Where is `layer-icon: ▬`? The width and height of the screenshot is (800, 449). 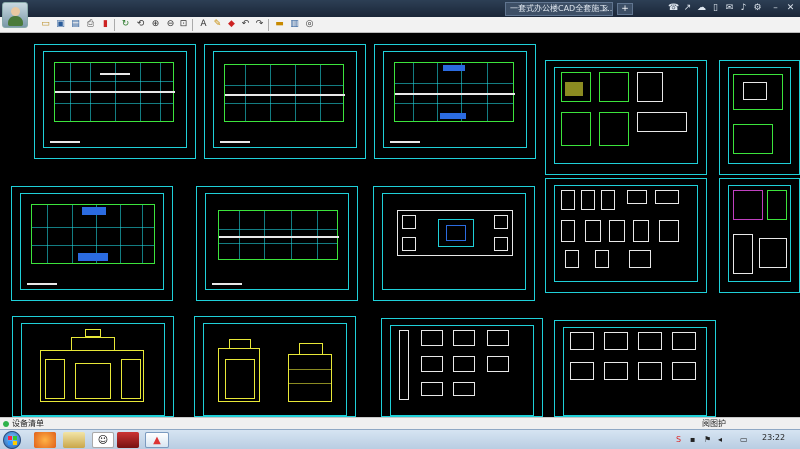
layer-icon: ▬ is located at coordinates (279, 24).